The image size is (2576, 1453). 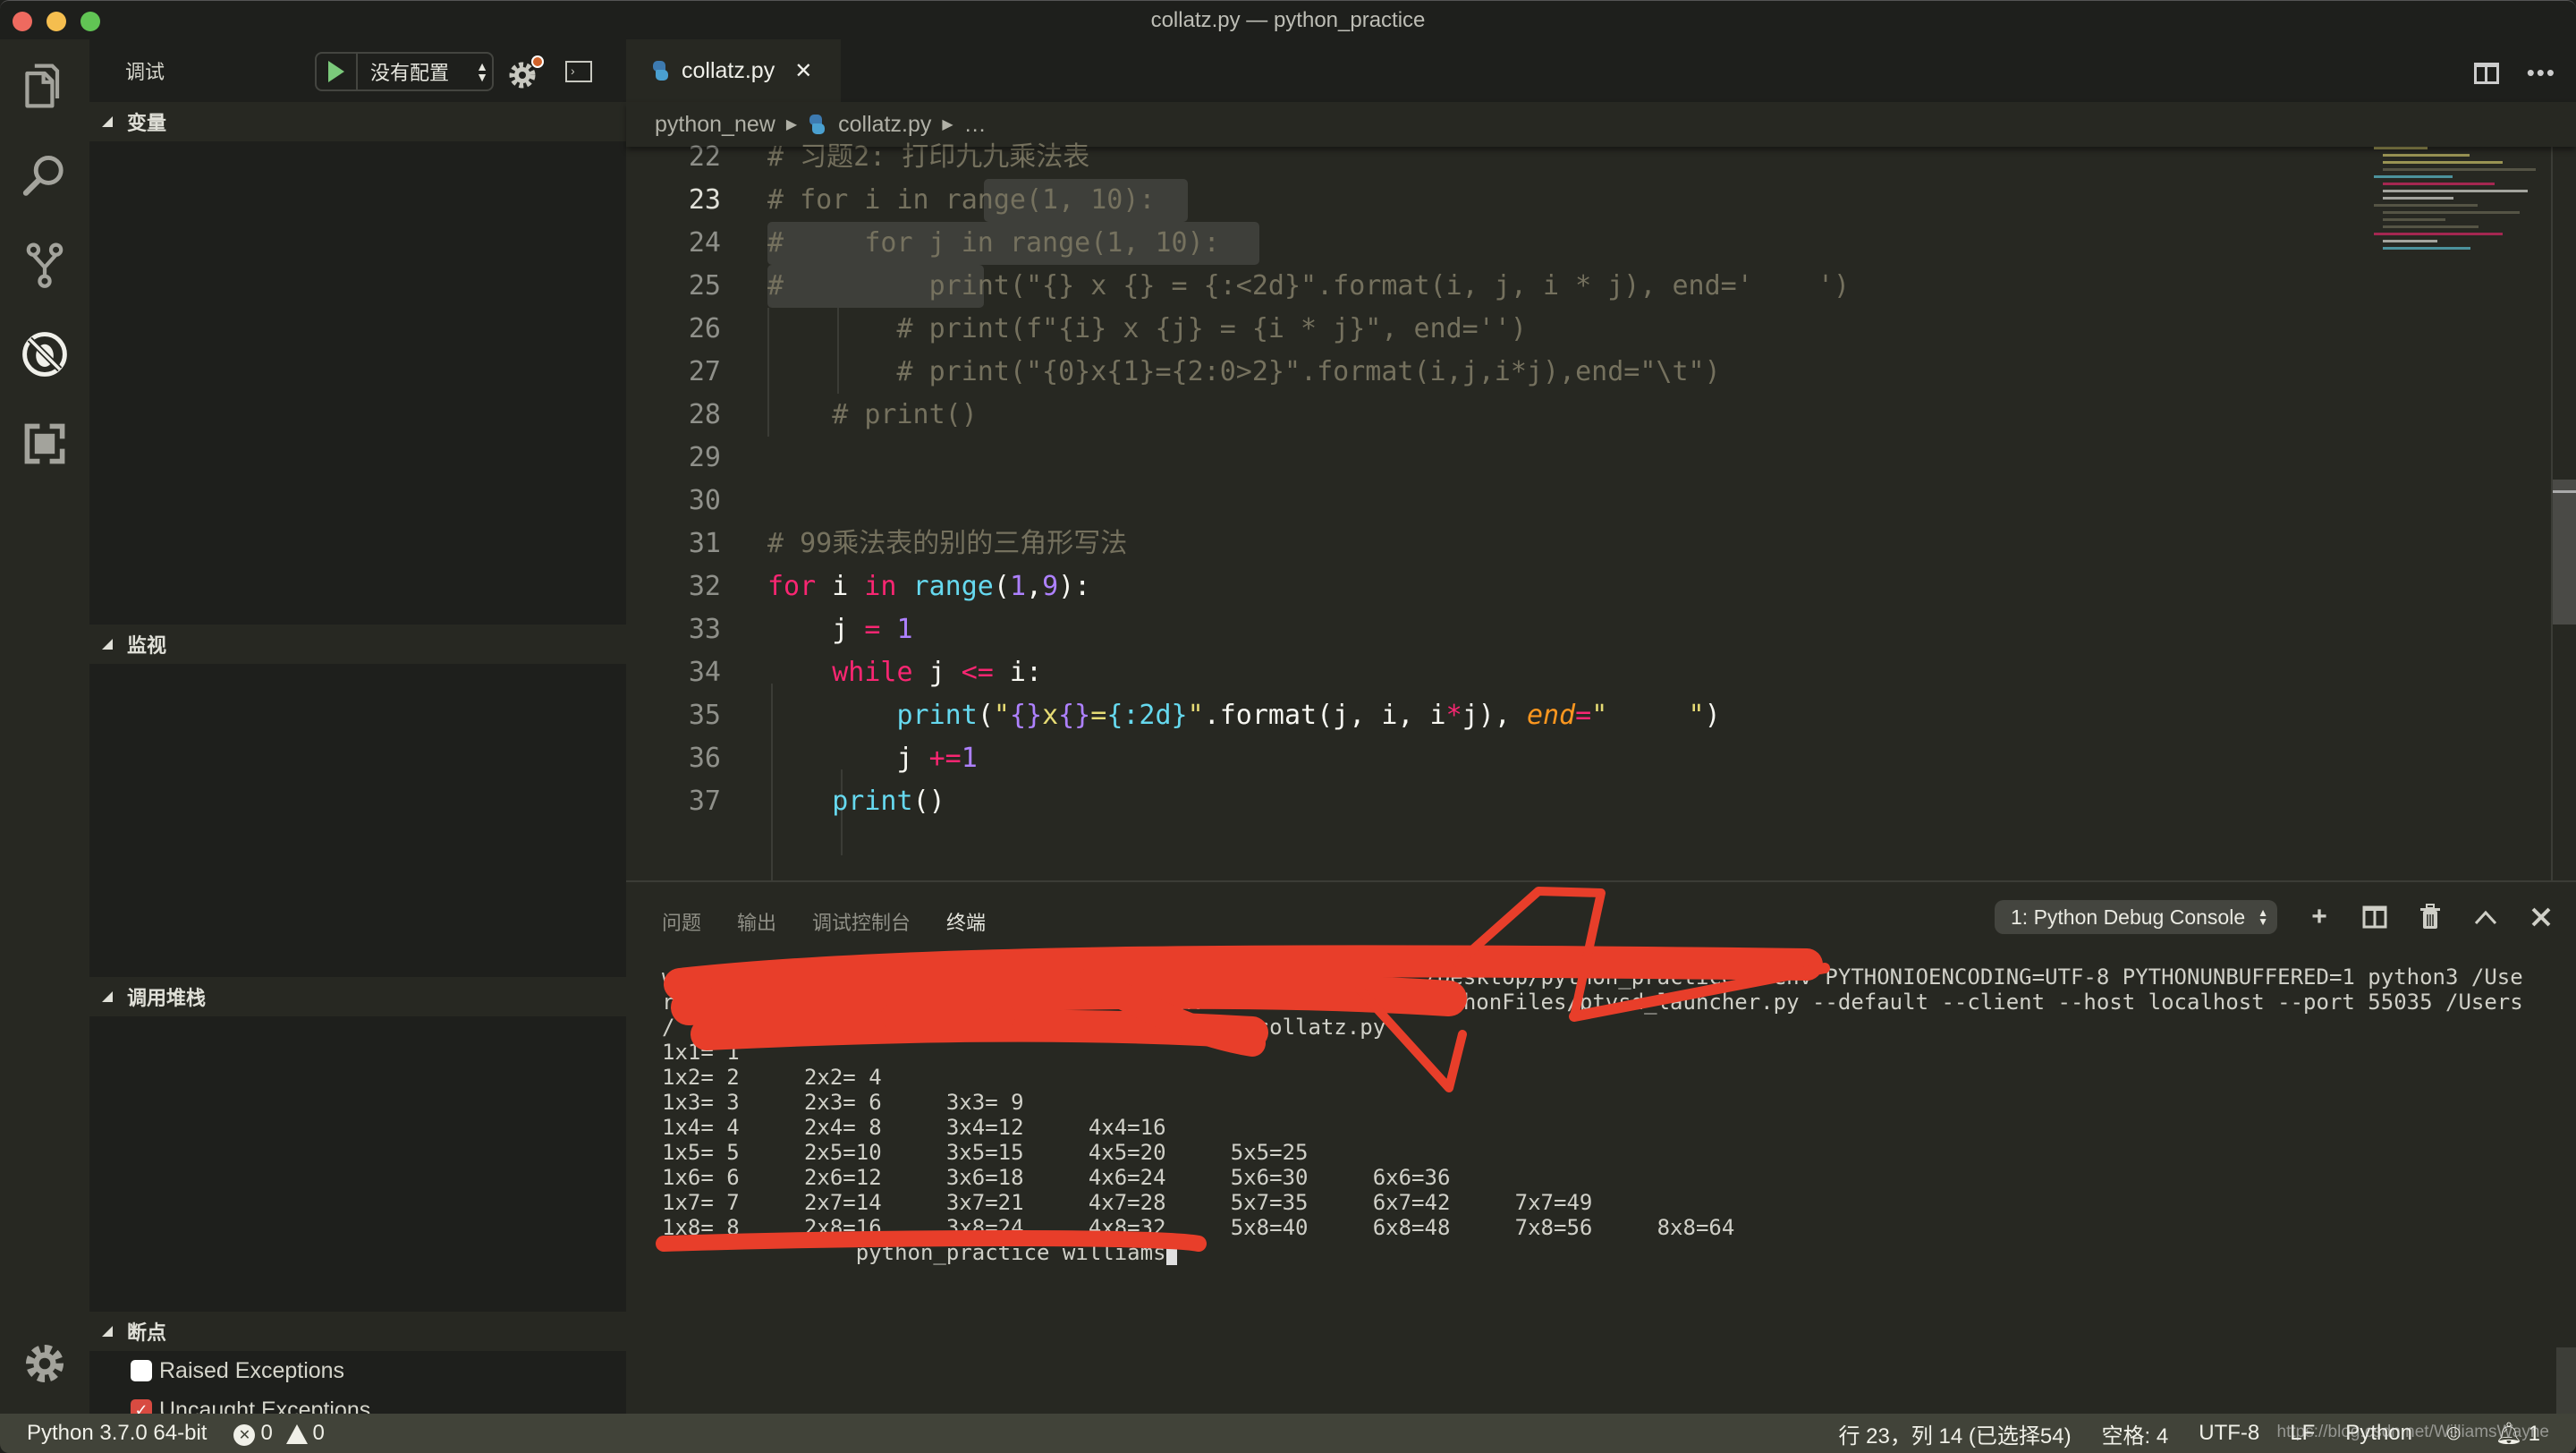 What do you see at coordinates (337, 71) in the screenshot?
I see `start-debugging-button` at bounding box center [337, 71].